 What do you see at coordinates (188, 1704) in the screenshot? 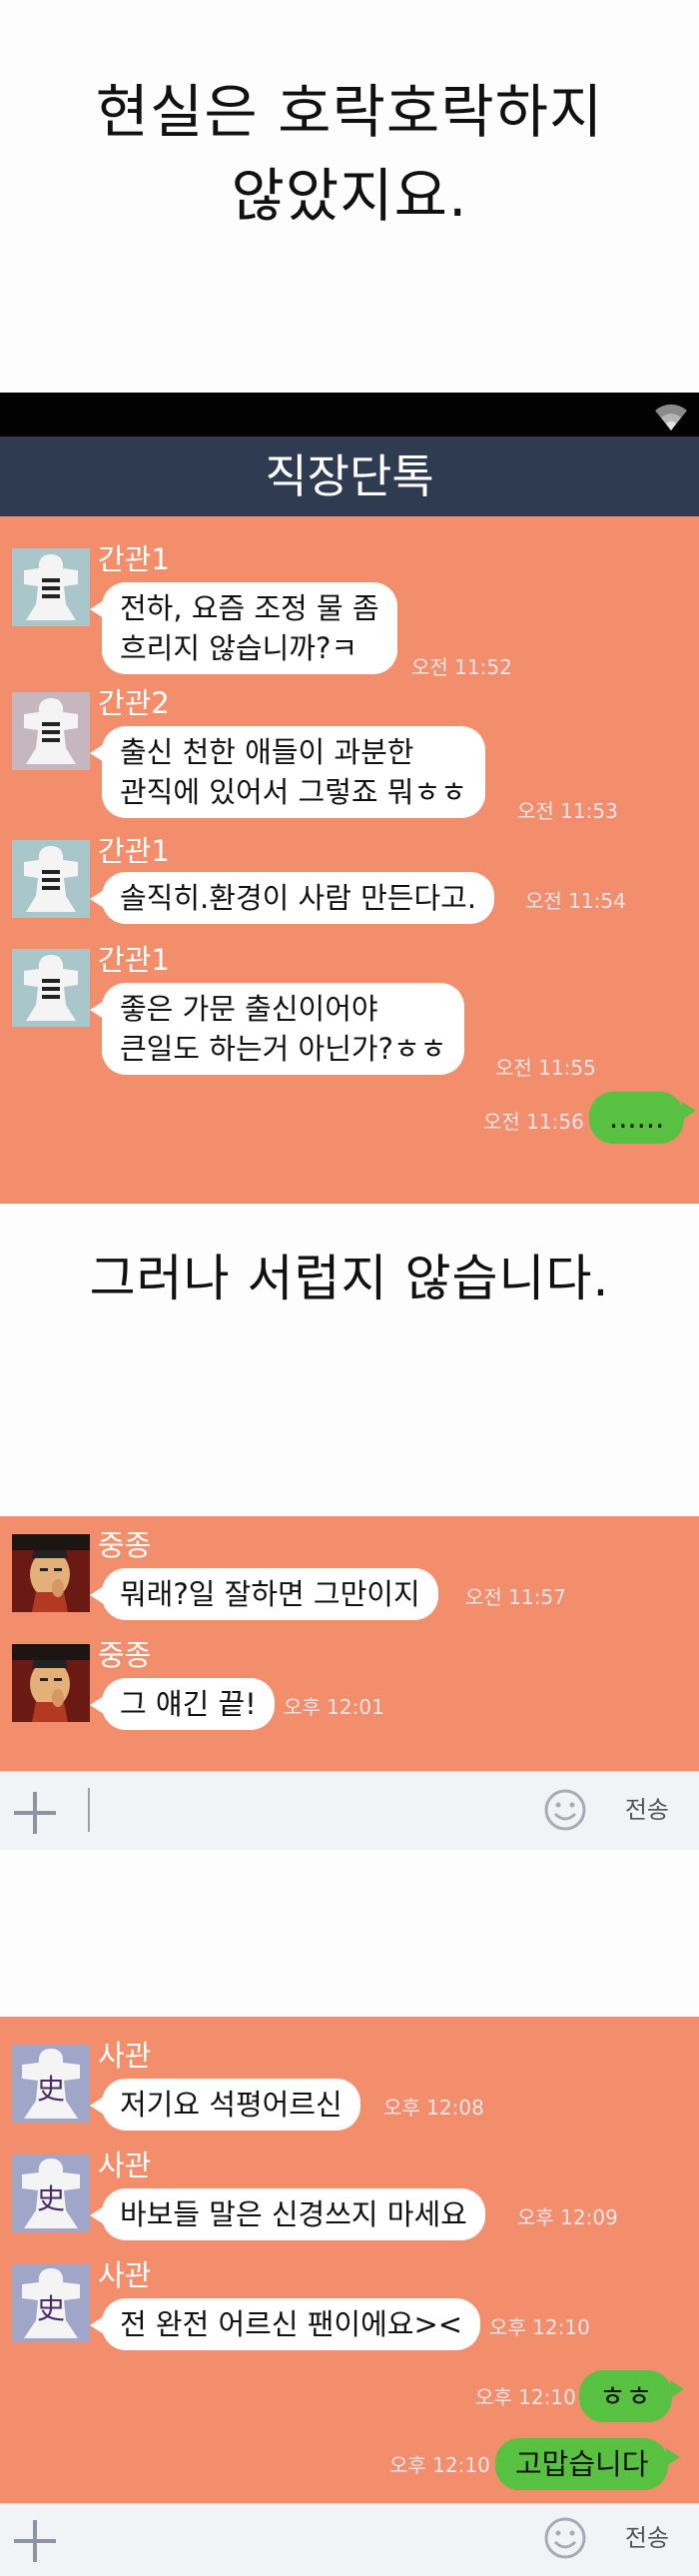
I see `message-text: 그 얘긴 끝!` at bounding box center [188, 1704].